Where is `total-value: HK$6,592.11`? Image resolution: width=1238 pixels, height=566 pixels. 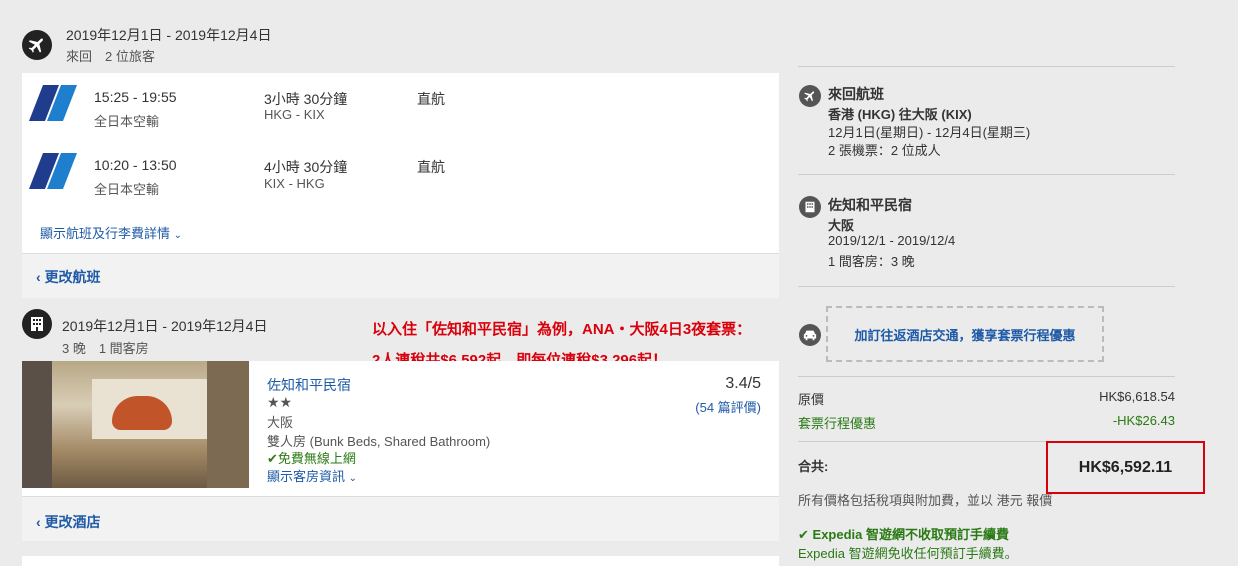 total-value: HK$6,592.11 is located at coordinates (1125, 467).